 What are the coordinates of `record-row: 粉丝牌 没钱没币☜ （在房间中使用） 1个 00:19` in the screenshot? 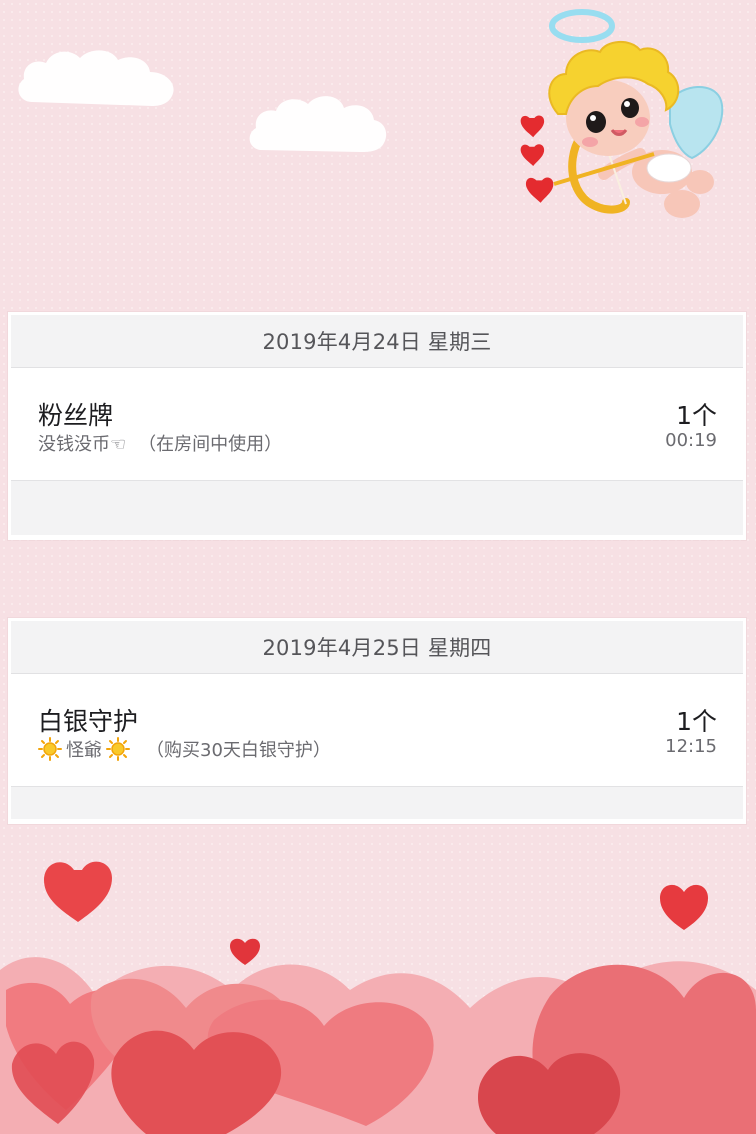 It's located at (377, 424).